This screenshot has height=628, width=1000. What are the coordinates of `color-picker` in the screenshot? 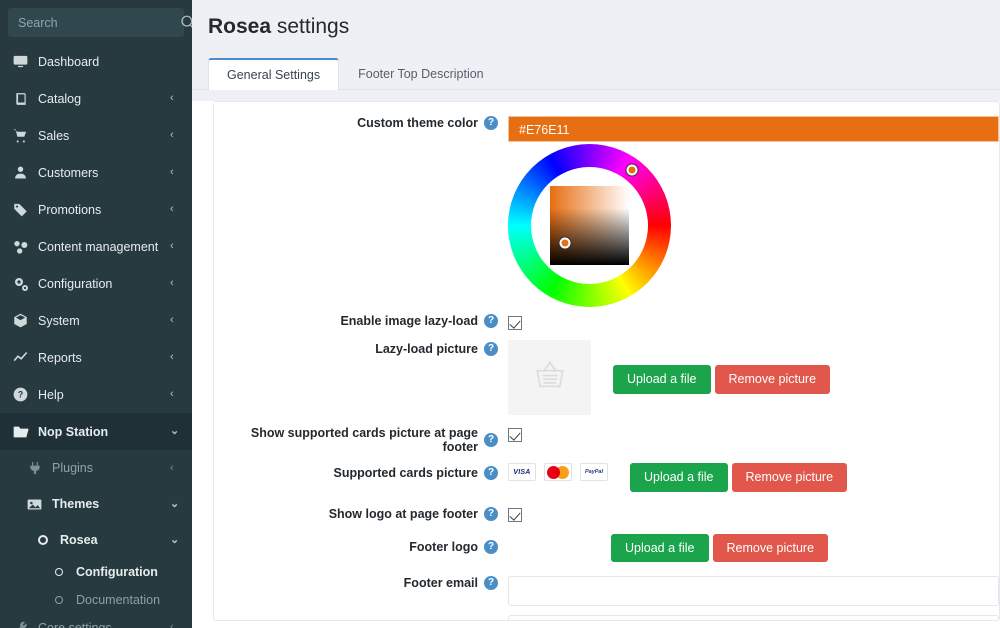 It's located at (593, 225).